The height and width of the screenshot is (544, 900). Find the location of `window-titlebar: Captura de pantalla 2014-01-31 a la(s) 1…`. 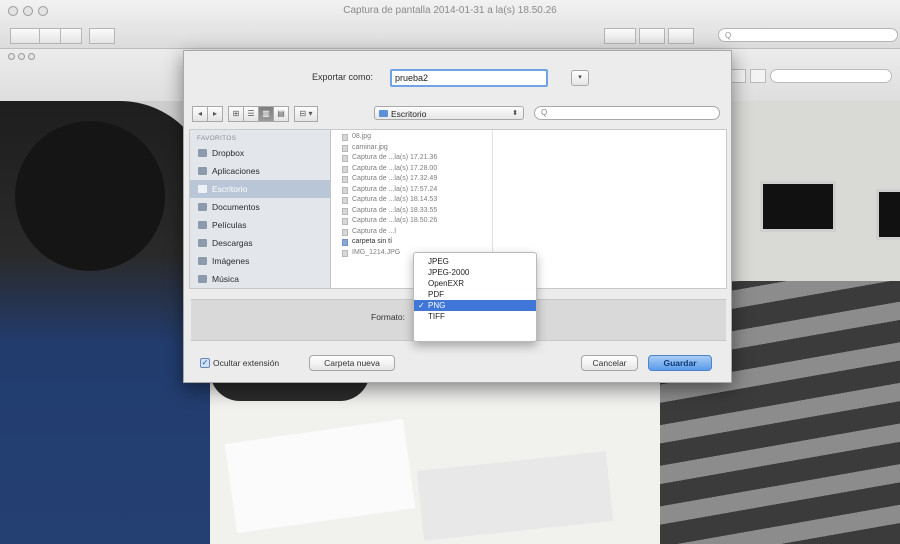

window-titlebar: Captura de pantalla 2014-01-31 a la(s) 1… is located at coordinates (450, 24).